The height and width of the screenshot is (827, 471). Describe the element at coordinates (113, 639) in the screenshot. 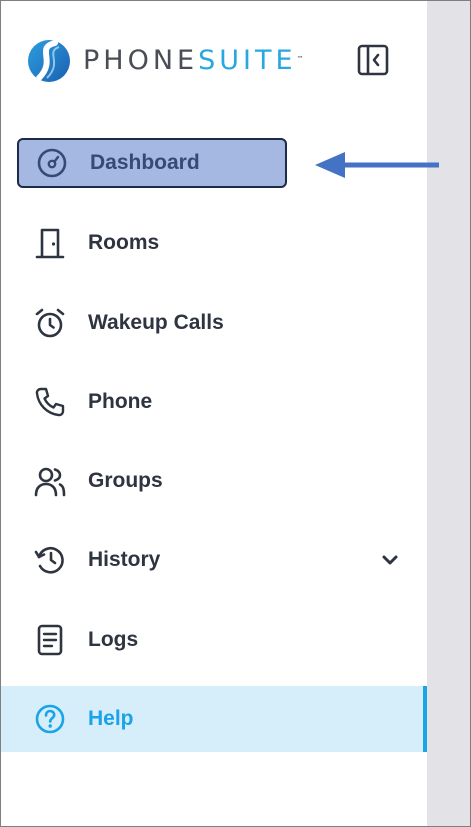

I see `nav-item-label: Logs` at that location.